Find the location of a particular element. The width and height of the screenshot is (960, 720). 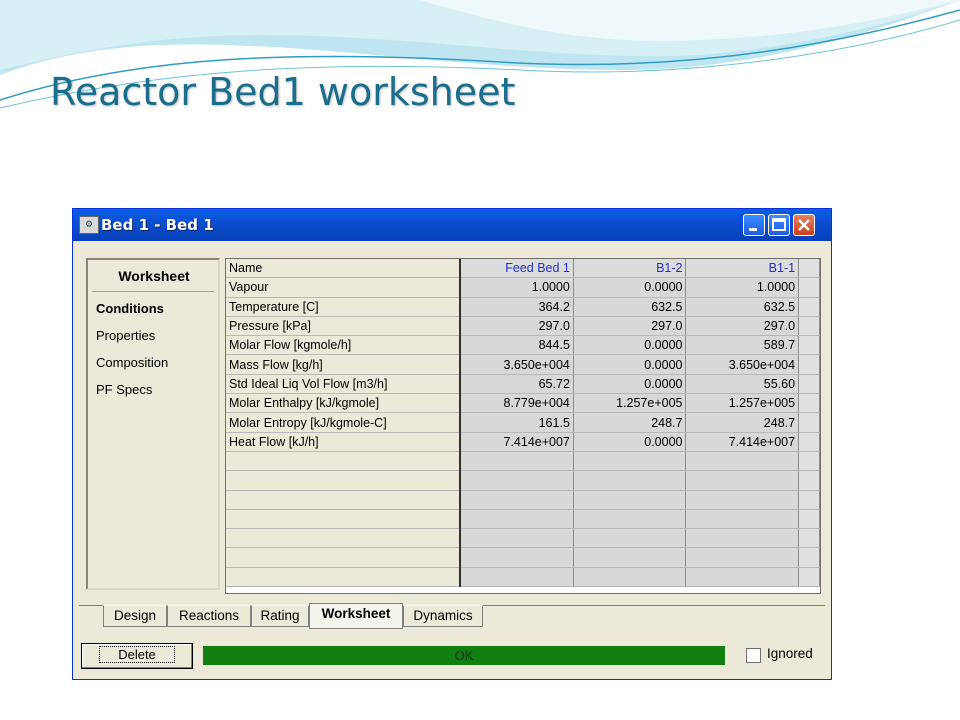

column-header-b1-1: B1-1 is located at coordinates (742, 269).